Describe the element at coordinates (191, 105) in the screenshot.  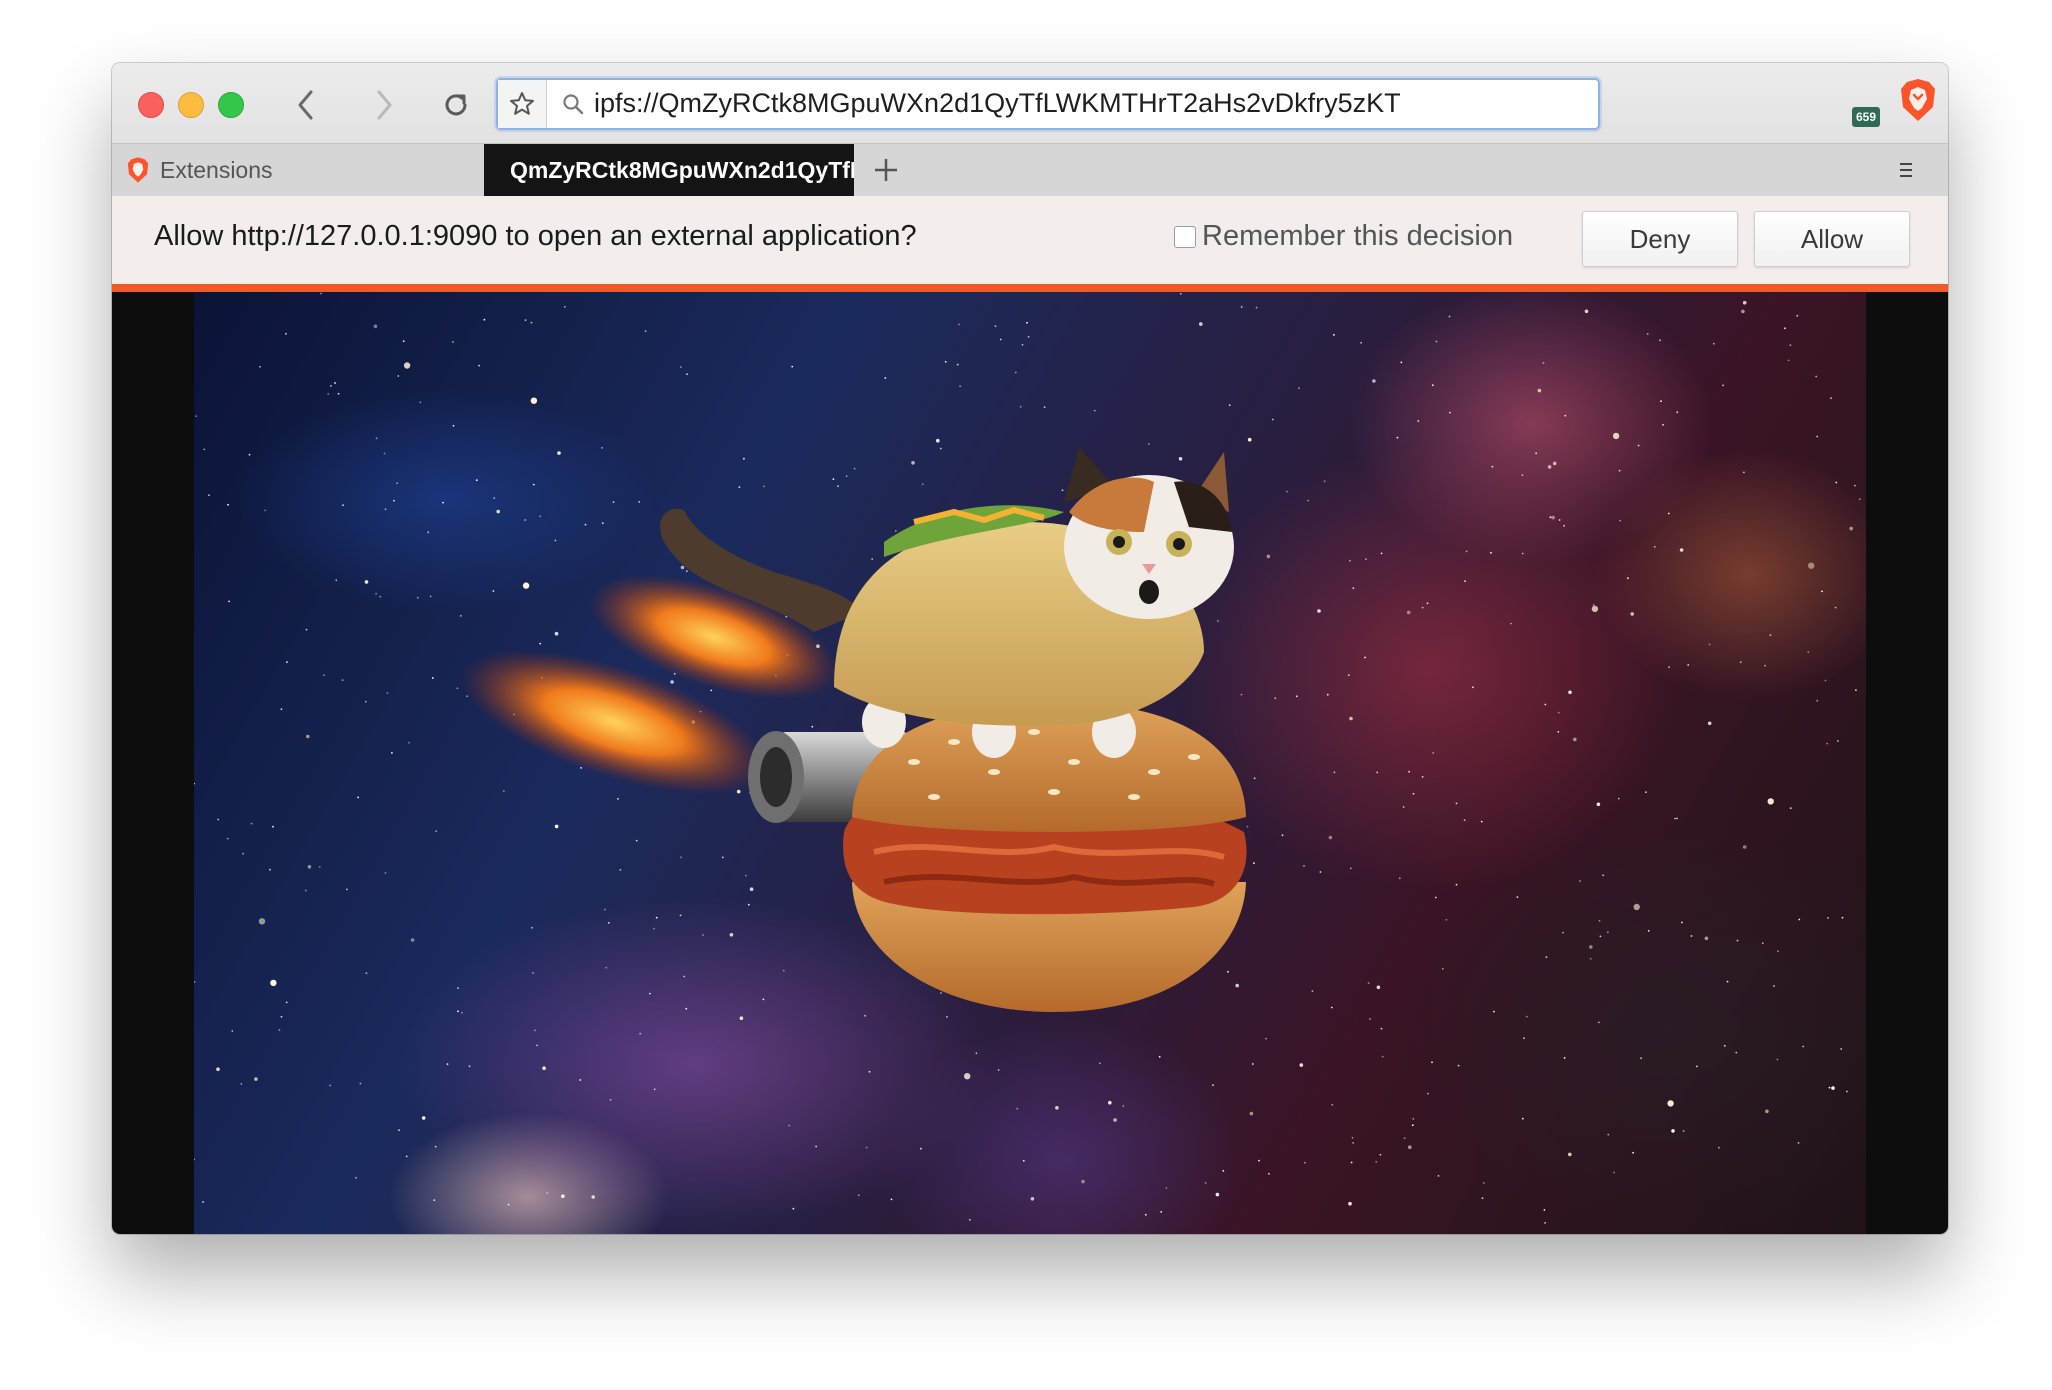
I see `minimize-window-button` at that location.